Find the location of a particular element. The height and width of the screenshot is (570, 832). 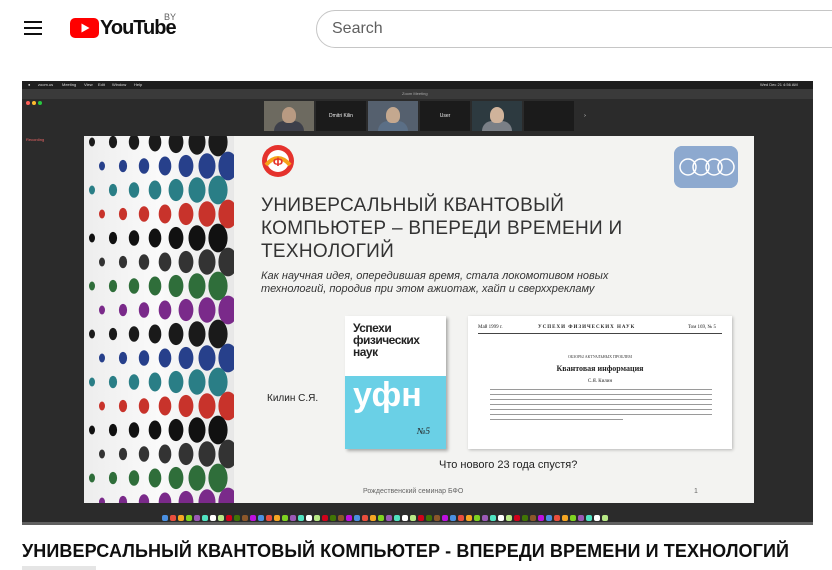

paper-abstract-lines is located at coordinates (601, 406).